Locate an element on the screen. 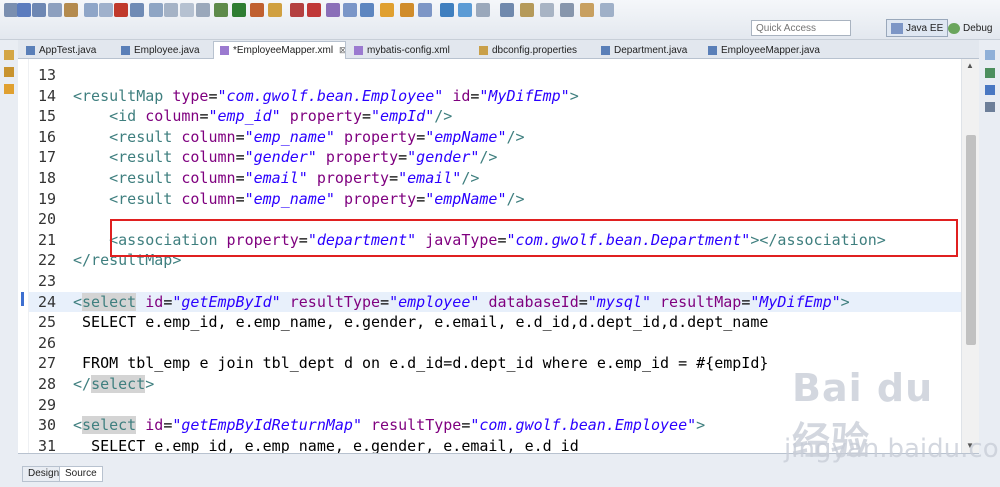 The width and height of the screenshot is (1000, 487). mark-occurrences-icon is located at coordinates (171, 10).